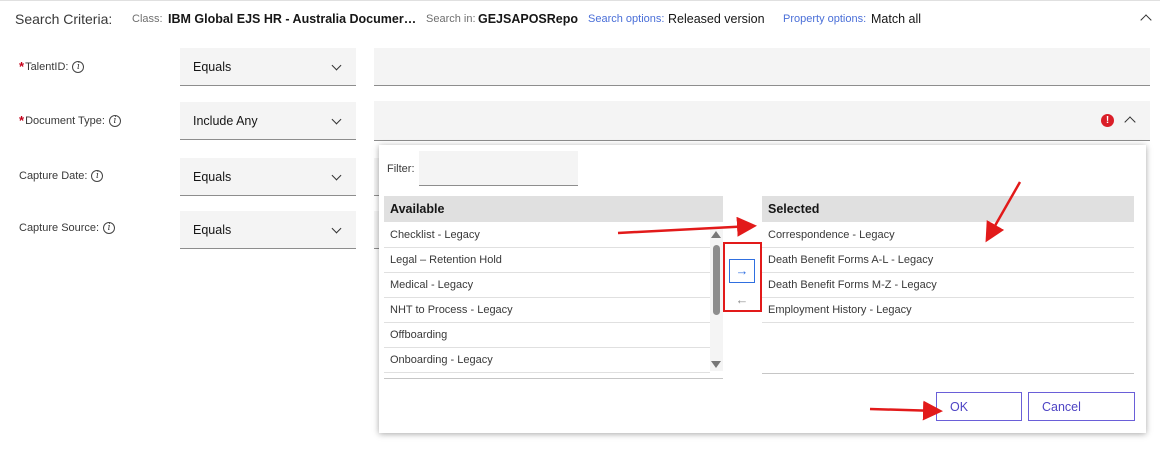 Image resolution: width=1160 pixels, height=452 pixels. I want to click on annotation-arrow-to-ok, so click(906, 410).